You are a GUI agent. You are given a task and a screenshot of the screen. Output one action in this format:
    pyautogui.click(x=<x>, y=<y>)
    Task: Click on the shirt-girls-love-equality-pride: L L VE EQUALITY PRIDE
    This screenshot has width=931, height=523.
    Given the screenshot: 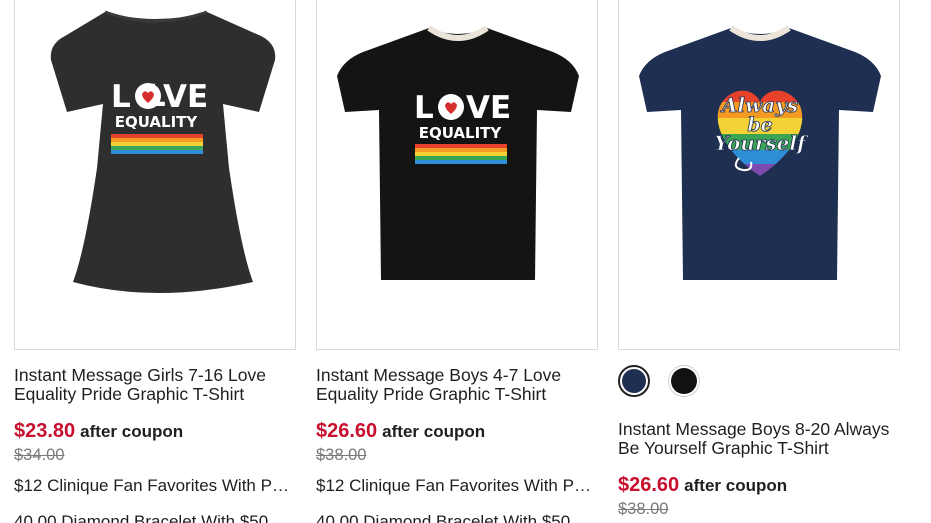 What is the action you would take?
    pyautogui.click(x=163, y=151)
    